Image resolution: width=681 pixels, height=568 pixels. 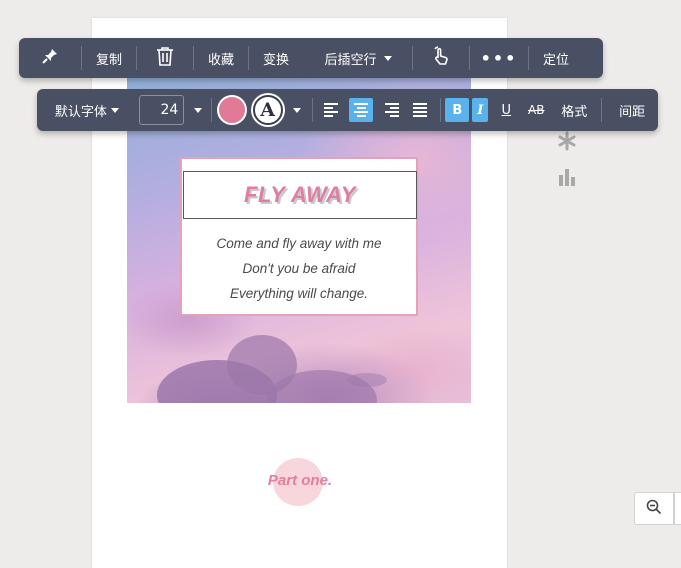 I want to click on align-justify-button, so click(x=421, y=110).